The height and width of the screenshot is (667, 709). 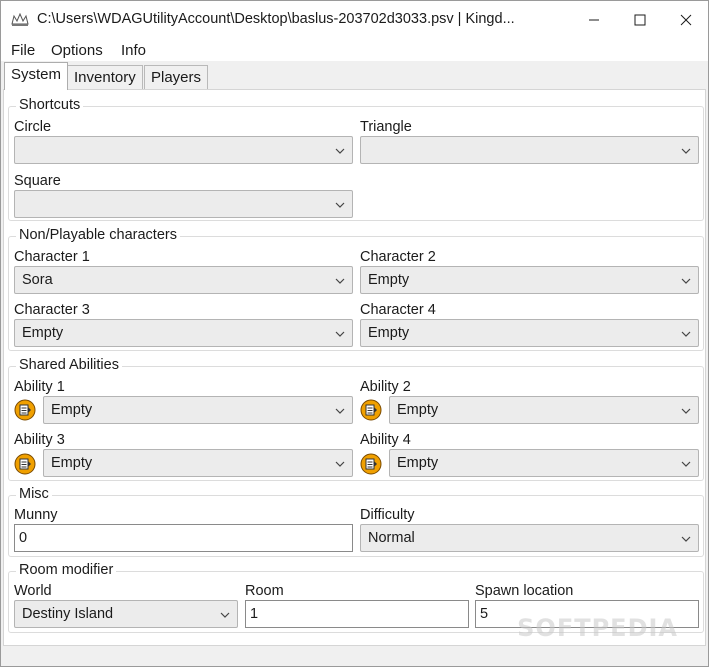 What do you see at coordinates (43, 333) in the screenshot?
I see `character-3-value: Empty` at bounding box center [43, 333].